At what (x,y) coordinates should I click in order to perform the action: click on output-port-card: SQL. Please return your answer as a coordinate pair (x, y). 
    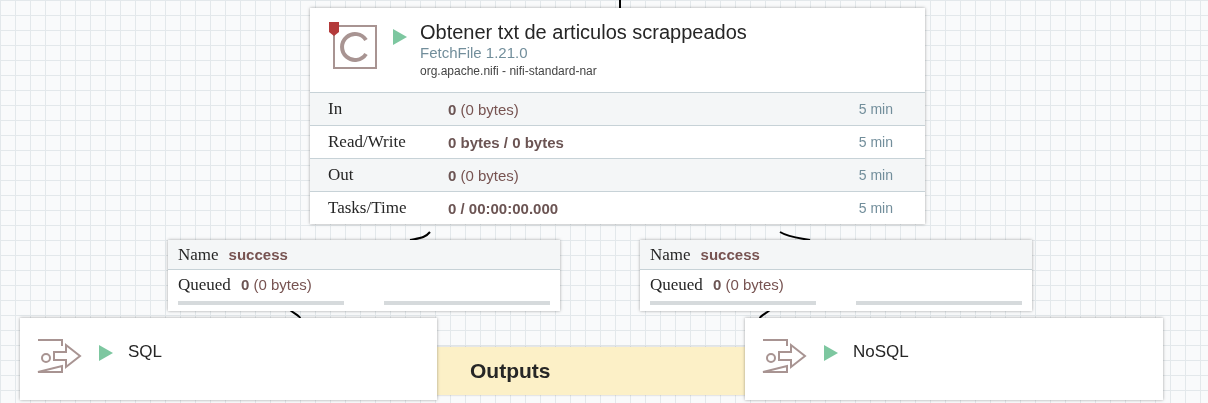
    Looking at the image, I should click on (228, 359).